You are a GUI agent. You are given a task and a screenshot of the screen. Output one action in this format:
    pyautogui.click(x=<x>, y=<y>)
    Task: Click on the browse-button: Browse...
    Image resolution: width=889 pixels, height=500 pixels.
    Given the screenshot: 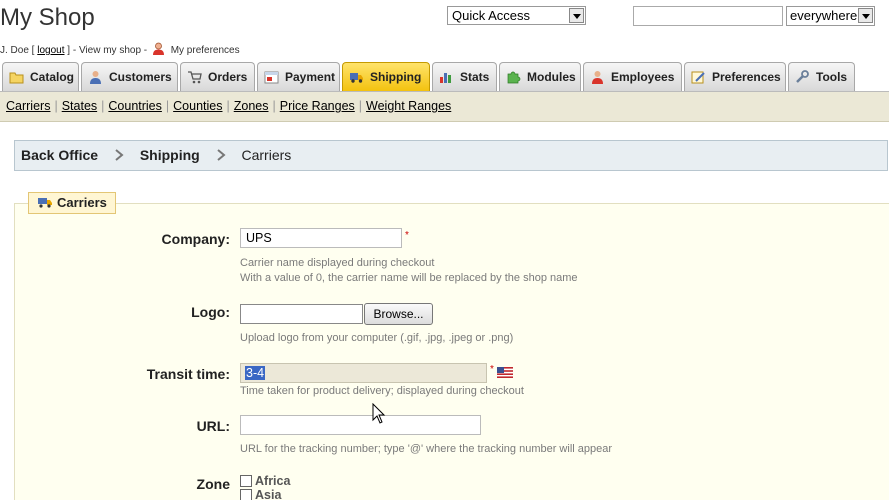 What is the action you would take?
    pyautogui.click(x=398, y=314)
    